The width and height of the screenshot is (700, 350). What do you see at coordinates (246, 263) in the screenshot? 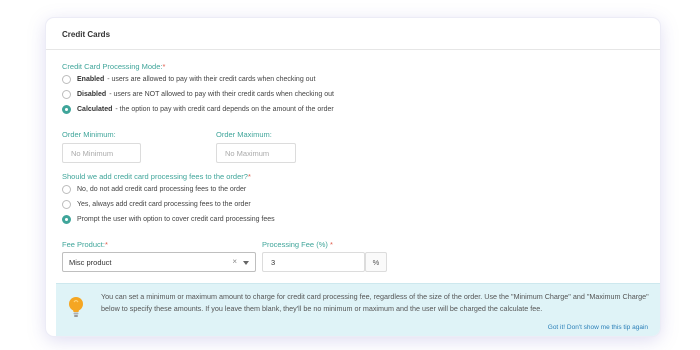
I see `chevron-down-icon` at bounding box center [246, 263].